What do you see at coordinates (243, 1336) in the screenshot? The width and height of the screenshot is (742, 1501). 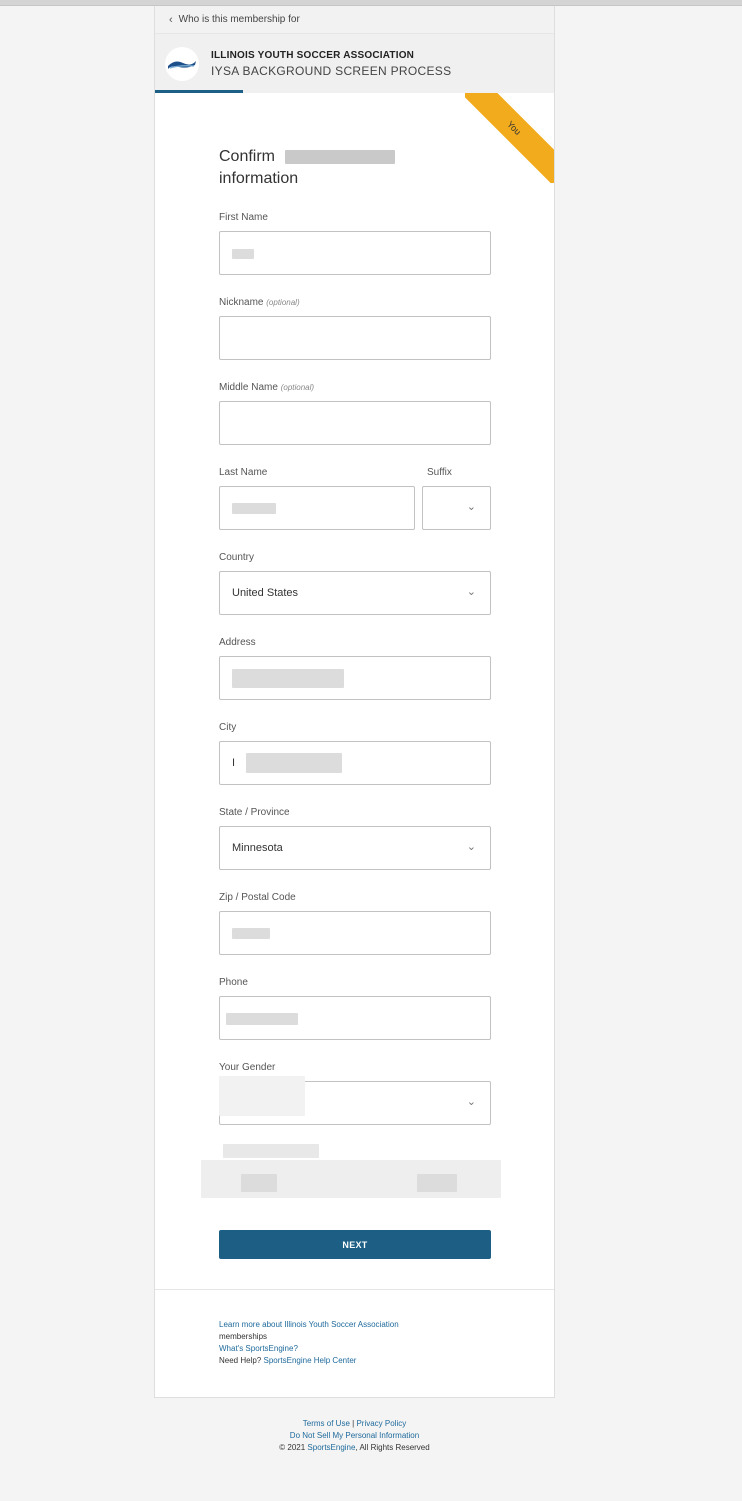 I see `learn-more-tail: memberships` at bounding box center [243, 1336].